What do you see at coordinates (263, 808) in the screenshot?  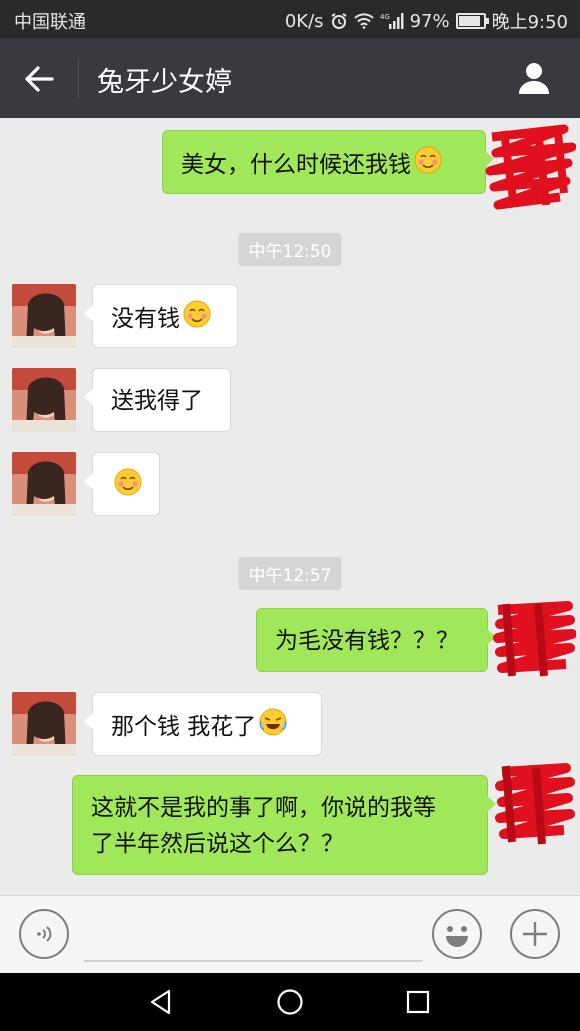 I see `message-text-line-1: 这就不是我的事了啊，你说的我等` at bounding box center [263, 808].